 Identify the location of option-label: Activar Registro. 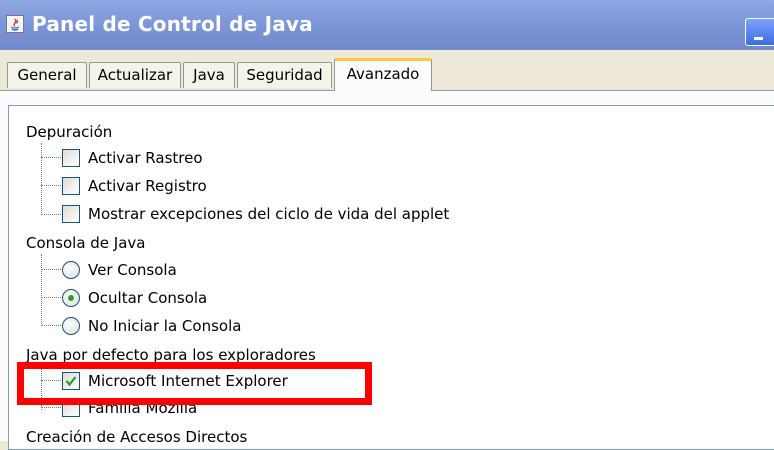
(147, 186).